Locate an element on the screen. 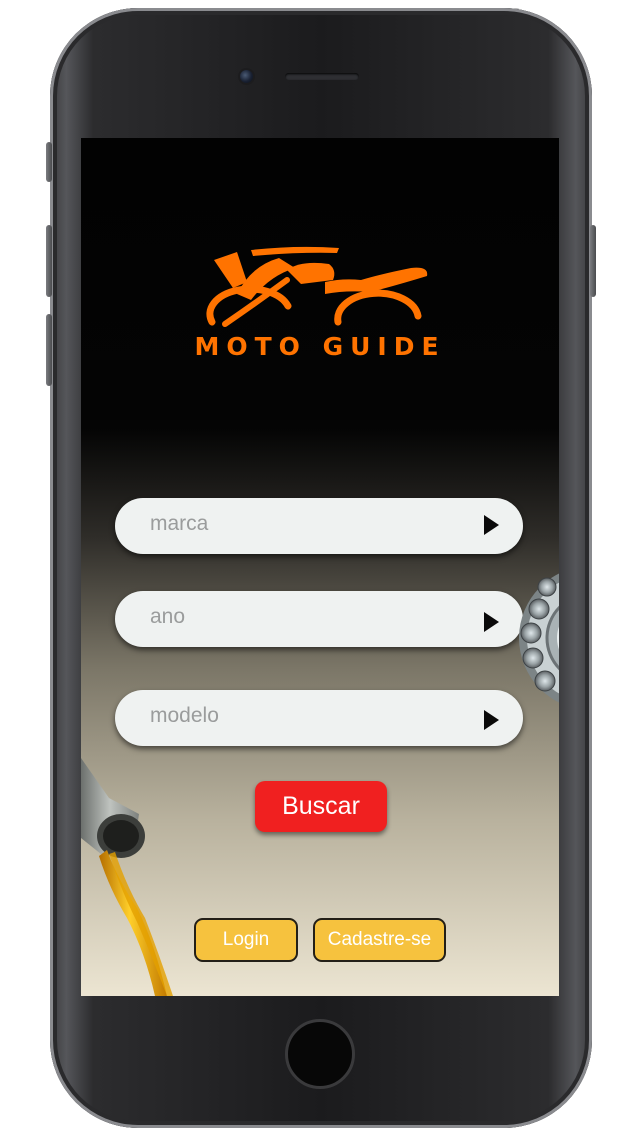 Image resolution: width=640 pixels, height=1136 pixels. model-placeholder: modelo is located at coordinates (184, 715).